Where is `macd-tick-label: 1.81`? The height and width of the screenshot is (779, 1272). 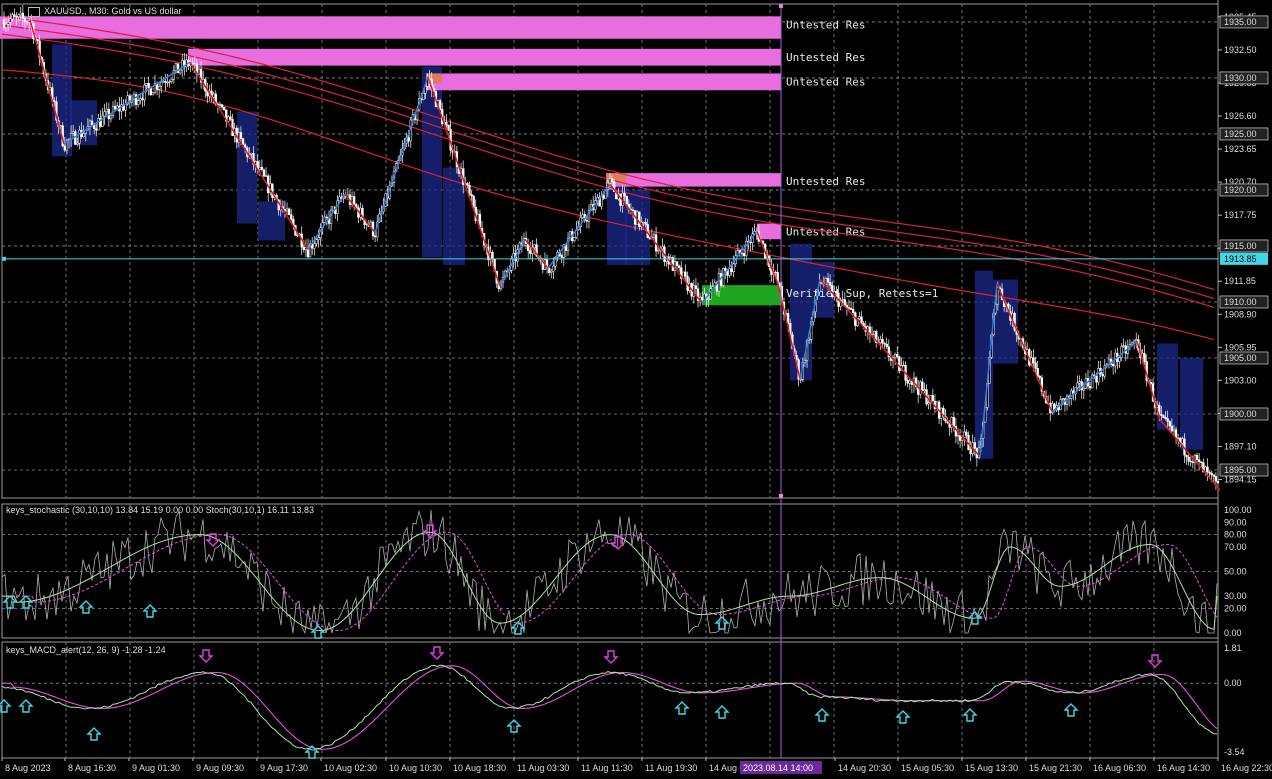
macd-tick-label: 1.81 is located at coordinates (1233, 648).